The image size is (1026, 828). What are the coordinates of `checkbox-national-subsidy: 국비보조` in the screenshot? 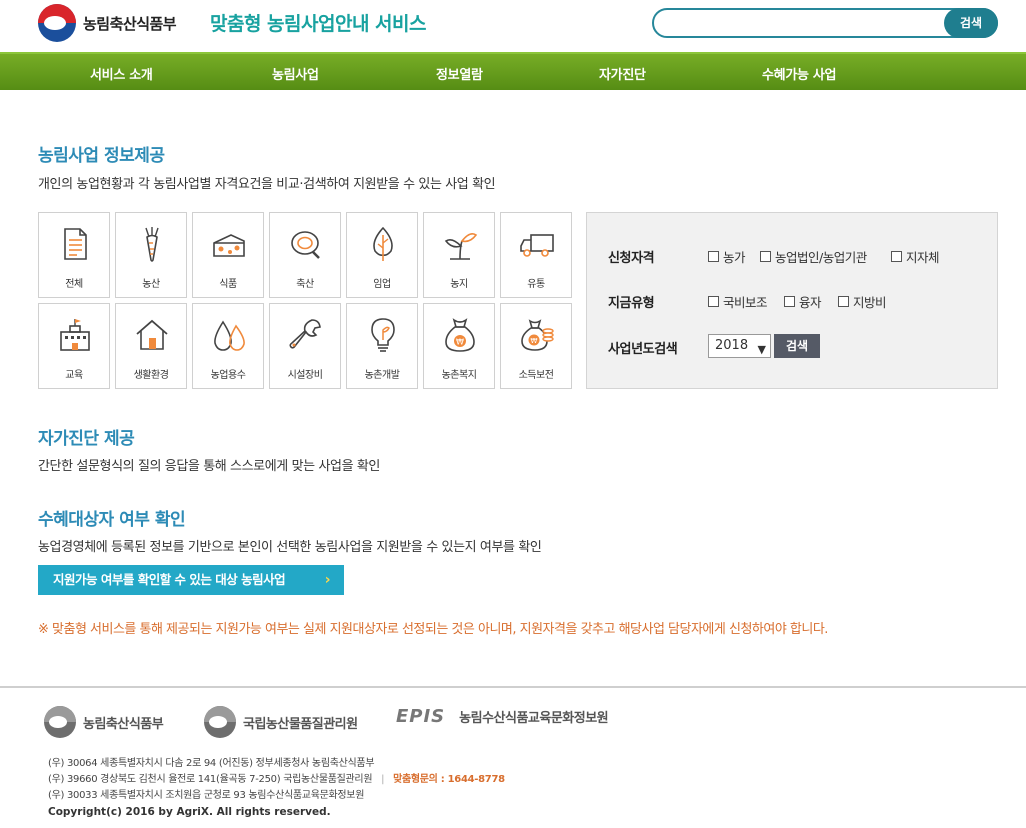 It's located at (738, 301).